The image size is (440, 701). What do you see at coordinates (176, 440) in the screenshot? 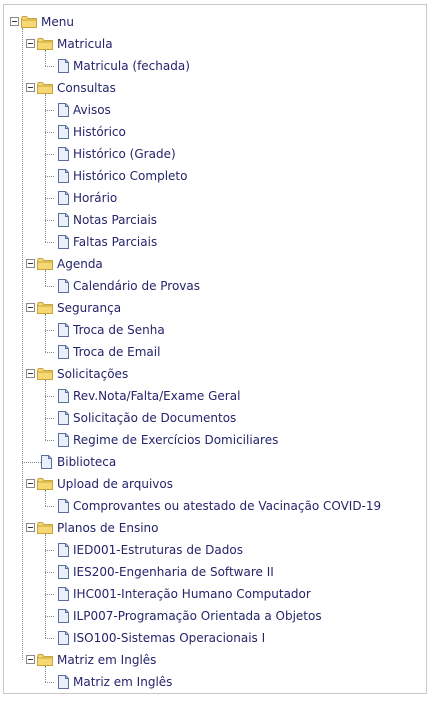
I see `tree-item-regime-de-exercicios-domiciliares-label: Regime de Exercícios Domiciliares` at bounding box center [176, 440].